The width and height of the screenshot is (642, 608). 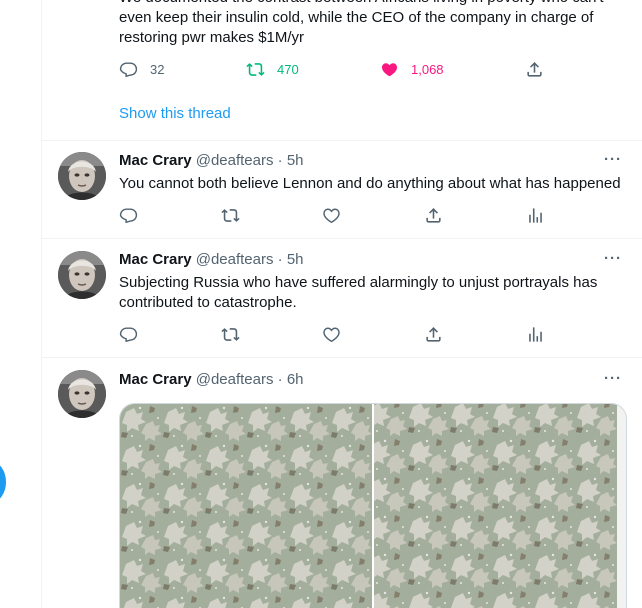 What do you see at coordinates (208, 302) in the screenshot?
I see `tweet-text-line: contributed to catastrophe.` at bounding box center [208, 302].